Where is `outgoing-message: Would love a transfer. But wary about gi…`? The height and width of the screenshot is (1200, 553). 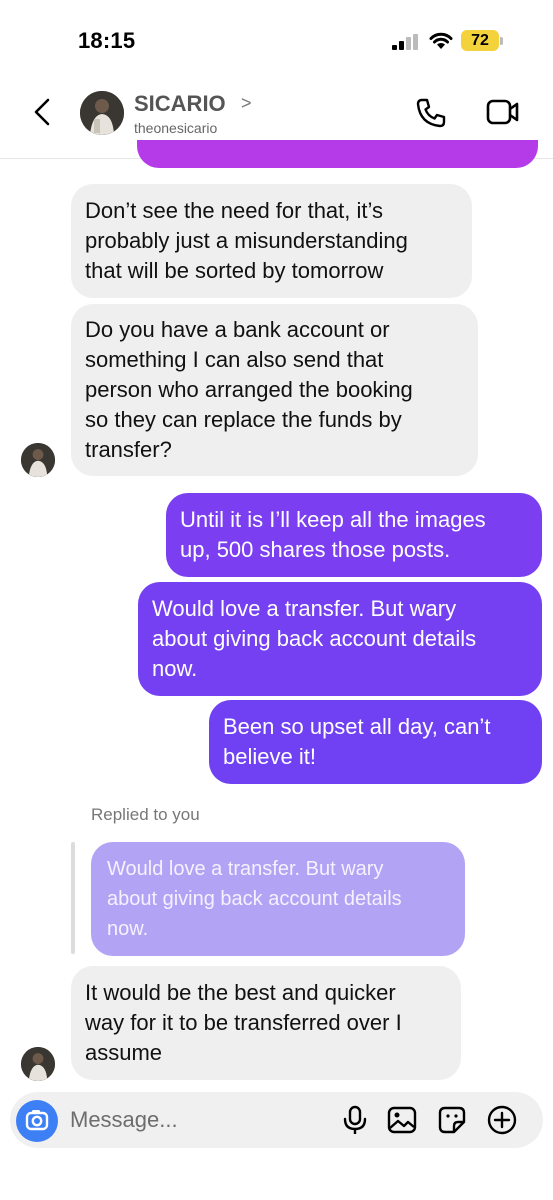 outgoing-message: Would love a transfer. But wary about gi… is located at coordinates (340, 639).